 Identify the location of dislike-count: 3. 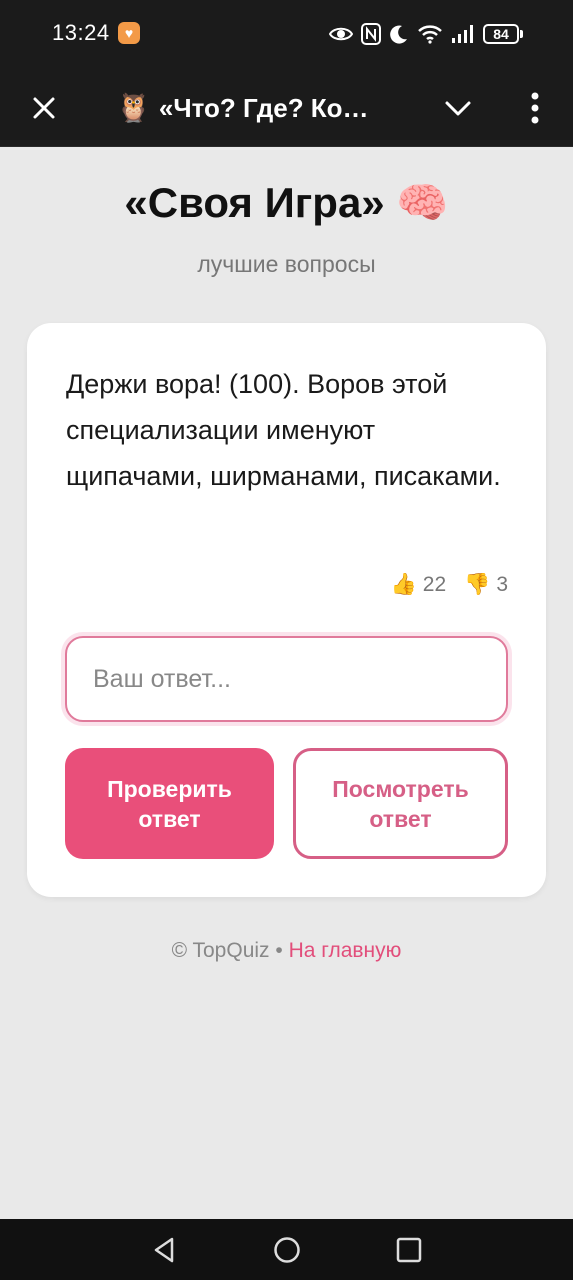
(502, 584).